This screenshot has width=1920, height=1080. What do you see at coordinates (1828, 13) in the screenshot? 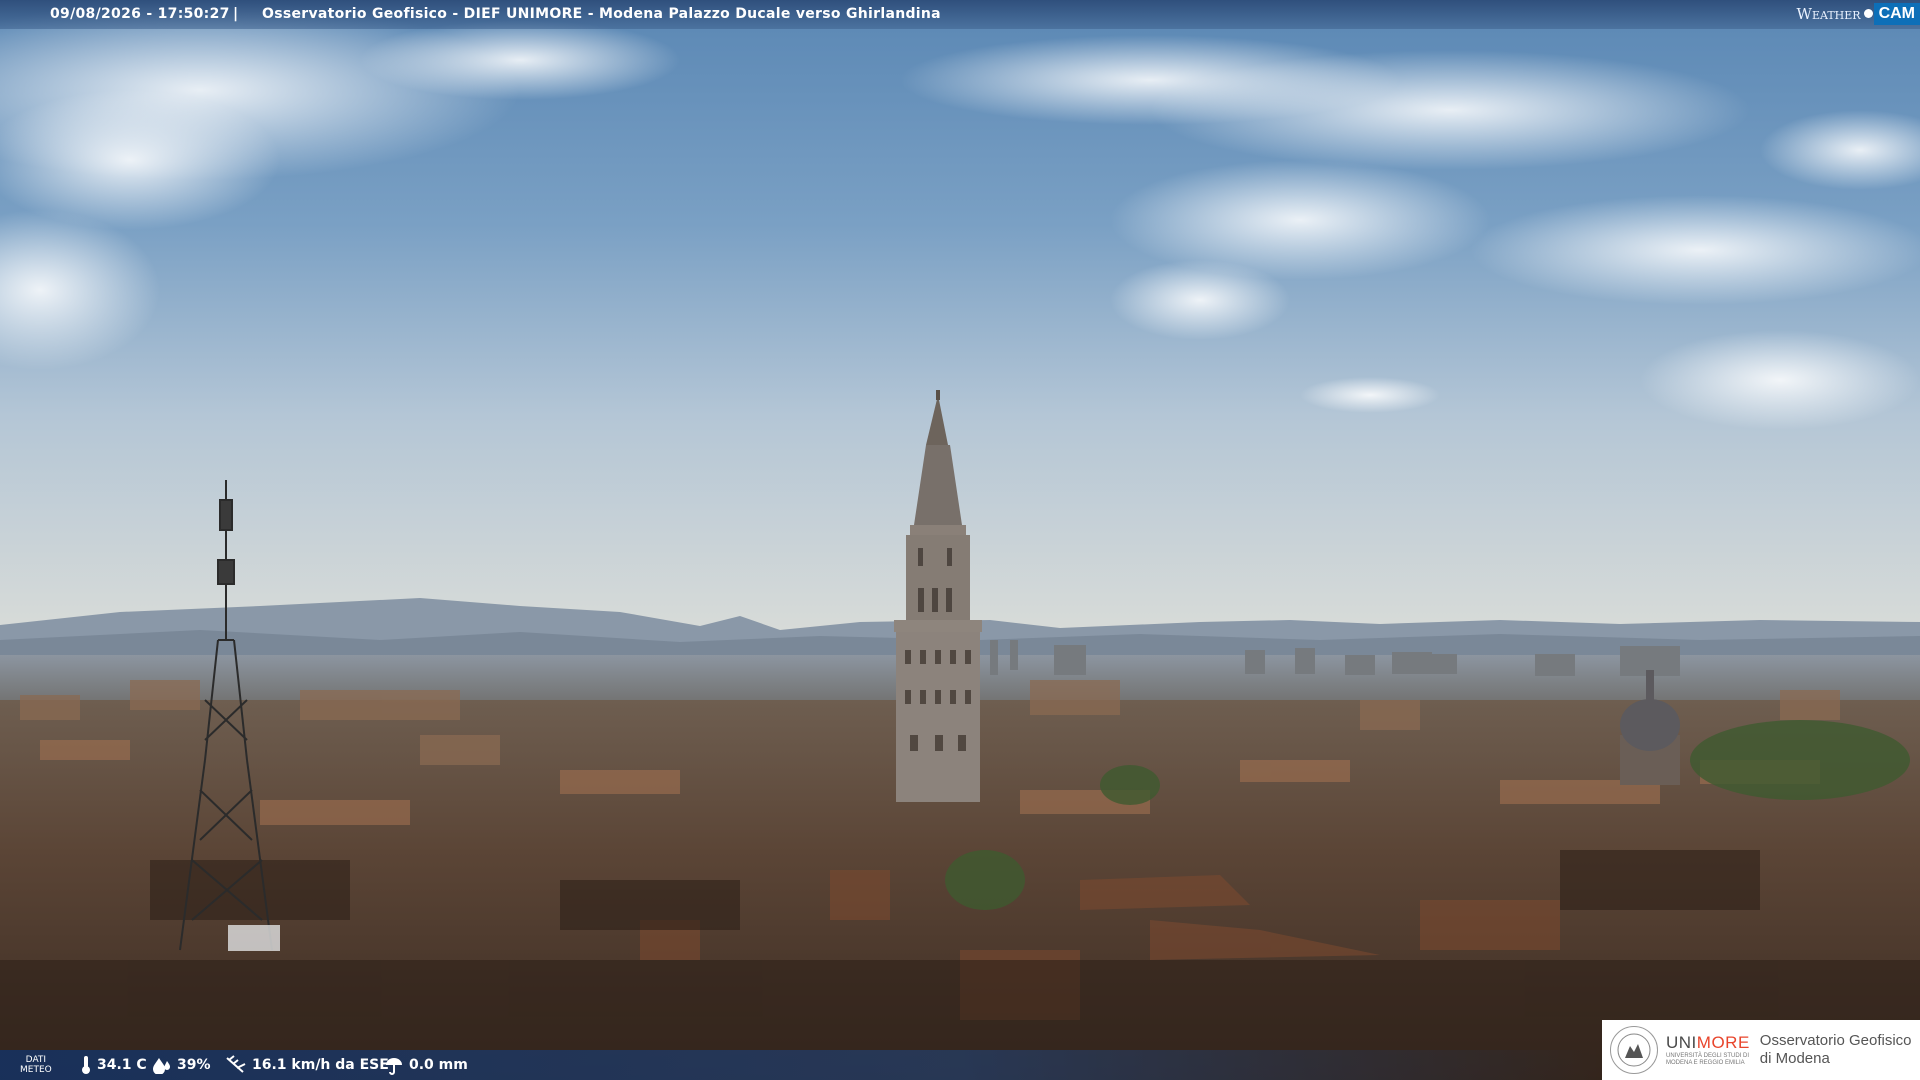
I see `brand-weather: Weather` at bounding box center [1828, 13].